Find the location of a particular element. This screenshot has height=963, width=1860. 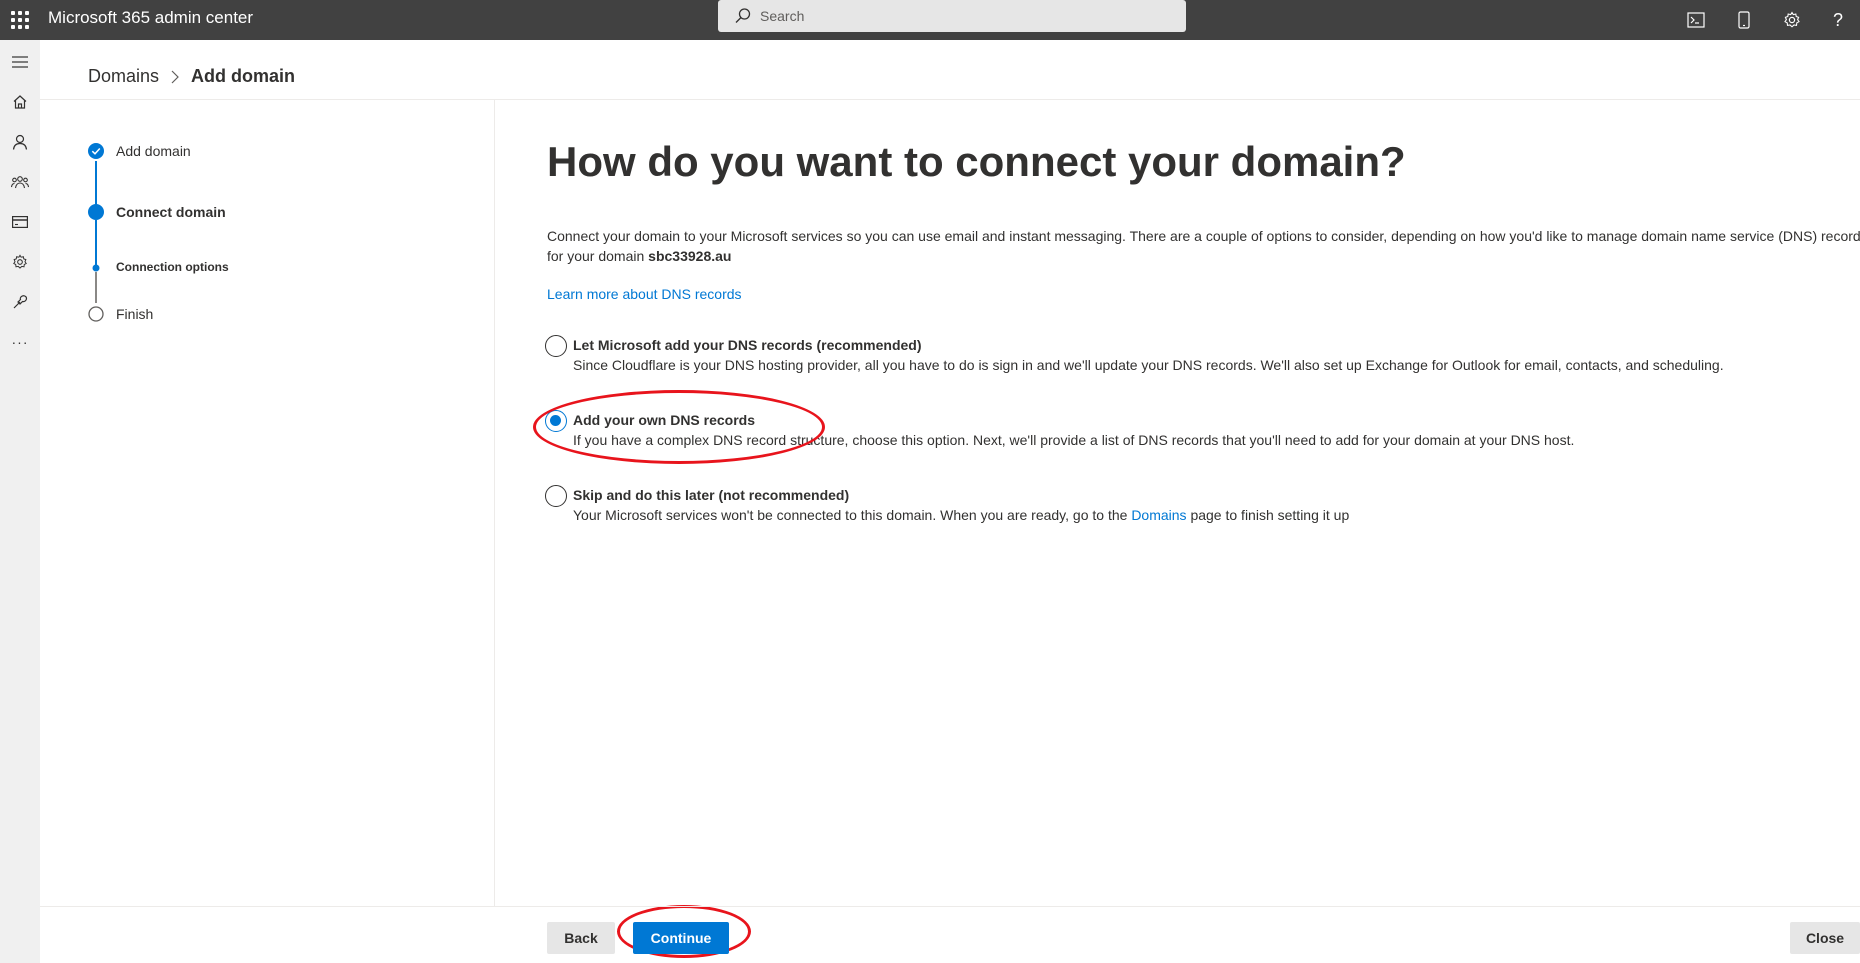

step-add-domain: Add domain is located at coordinates (139, 151).